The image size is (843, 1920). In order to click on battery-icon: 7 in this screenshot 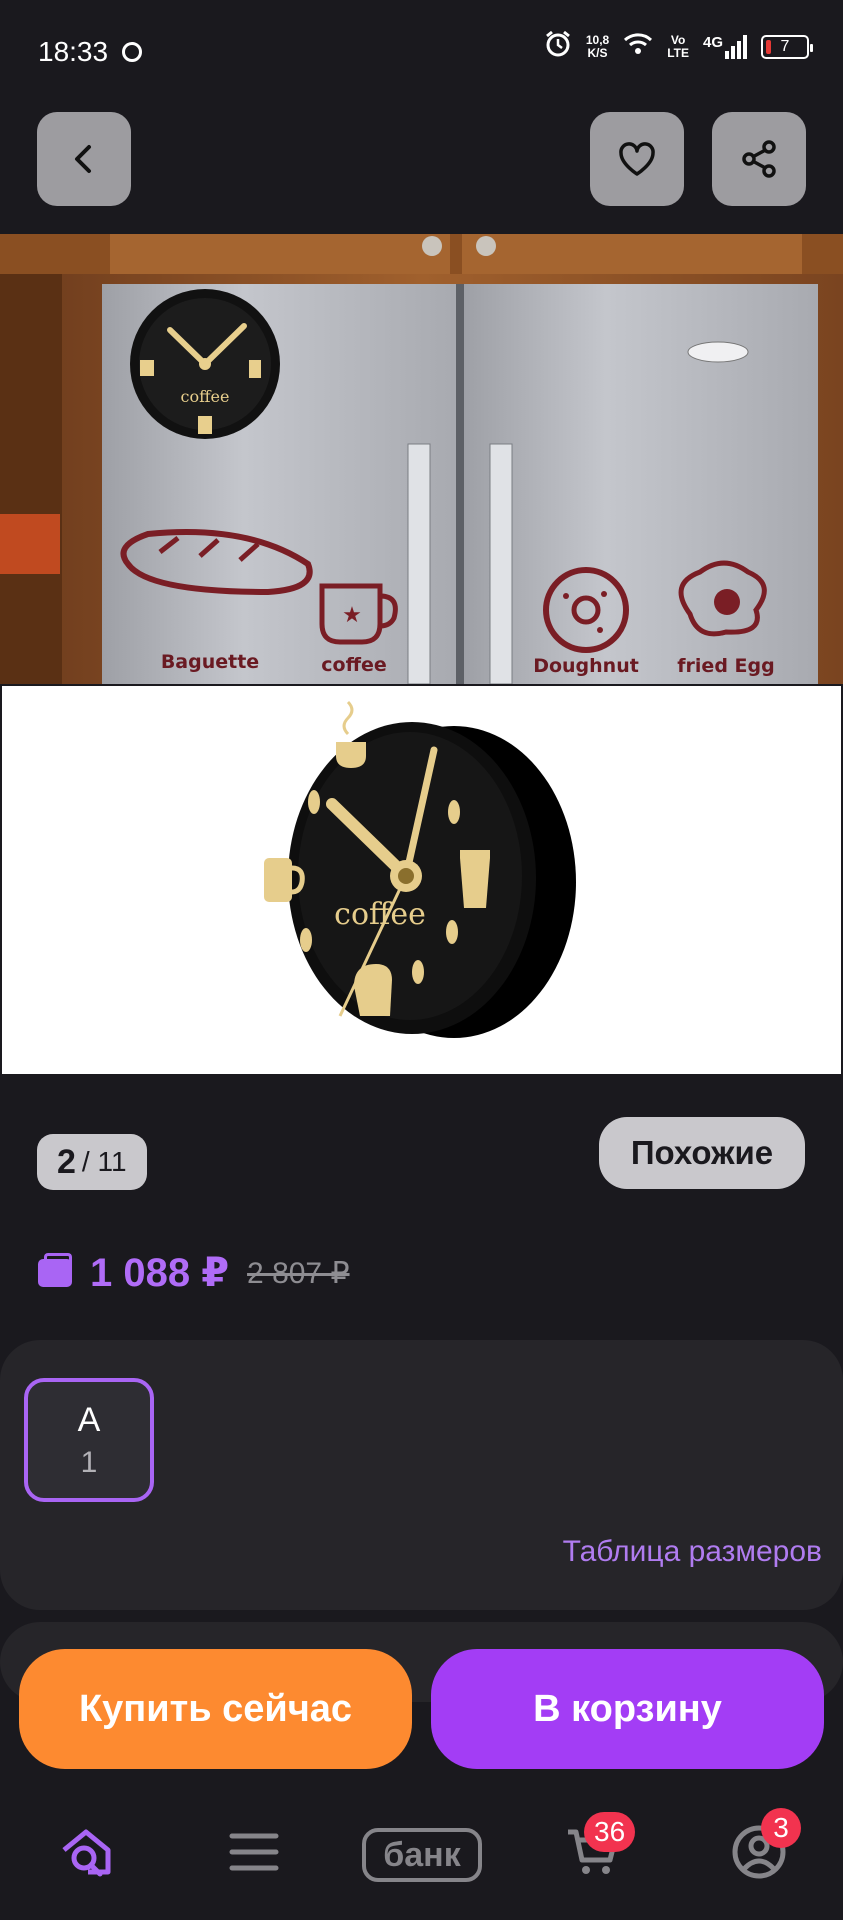, I will do `click(787, 46)`.